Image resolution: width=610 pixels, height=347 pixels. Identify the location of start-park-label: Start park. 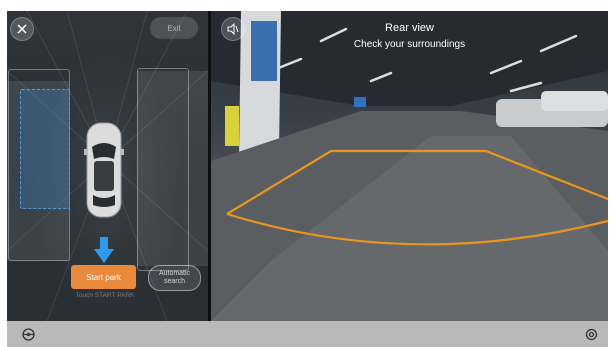
(103, 277).